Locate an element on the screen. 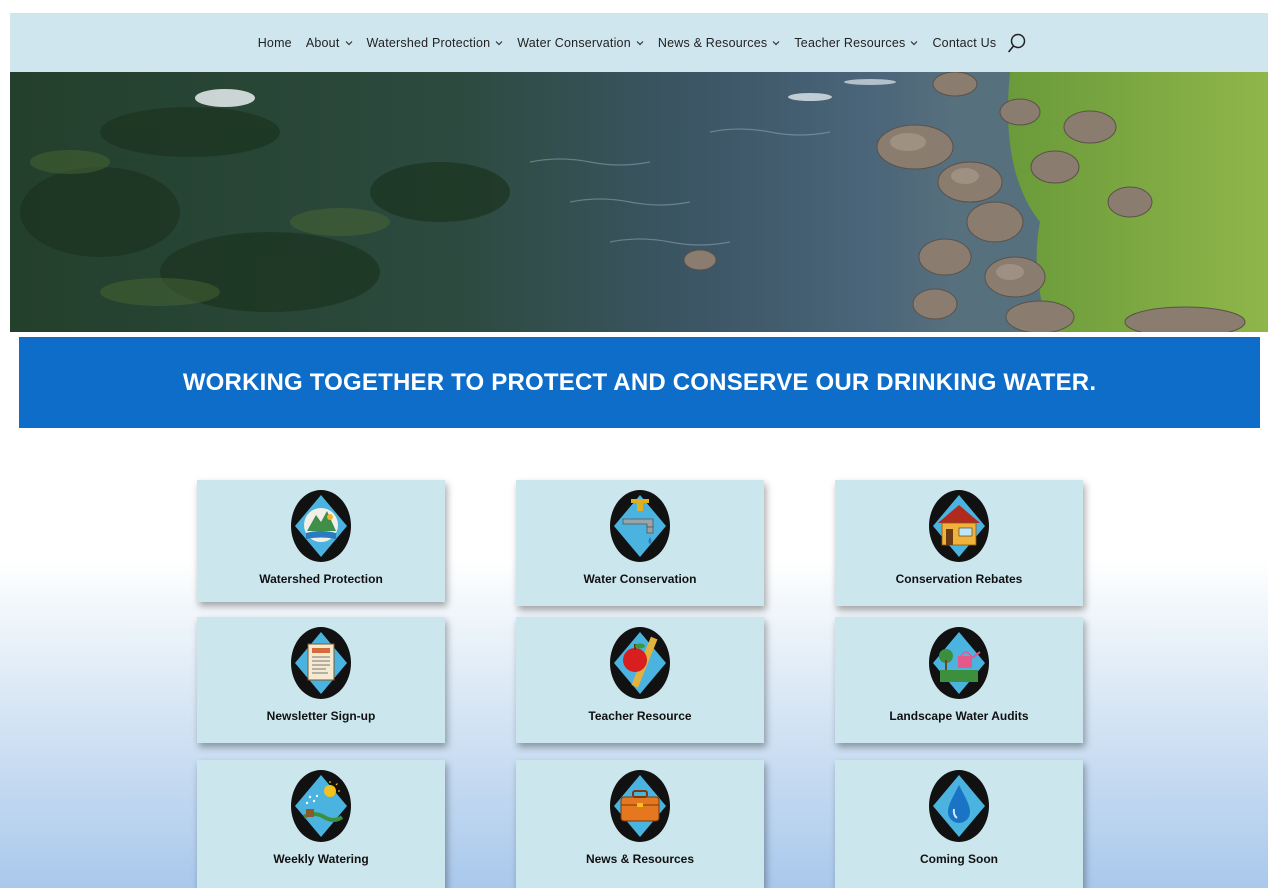  nav-item-label: News & Resources is located at coordinates (712, 42).